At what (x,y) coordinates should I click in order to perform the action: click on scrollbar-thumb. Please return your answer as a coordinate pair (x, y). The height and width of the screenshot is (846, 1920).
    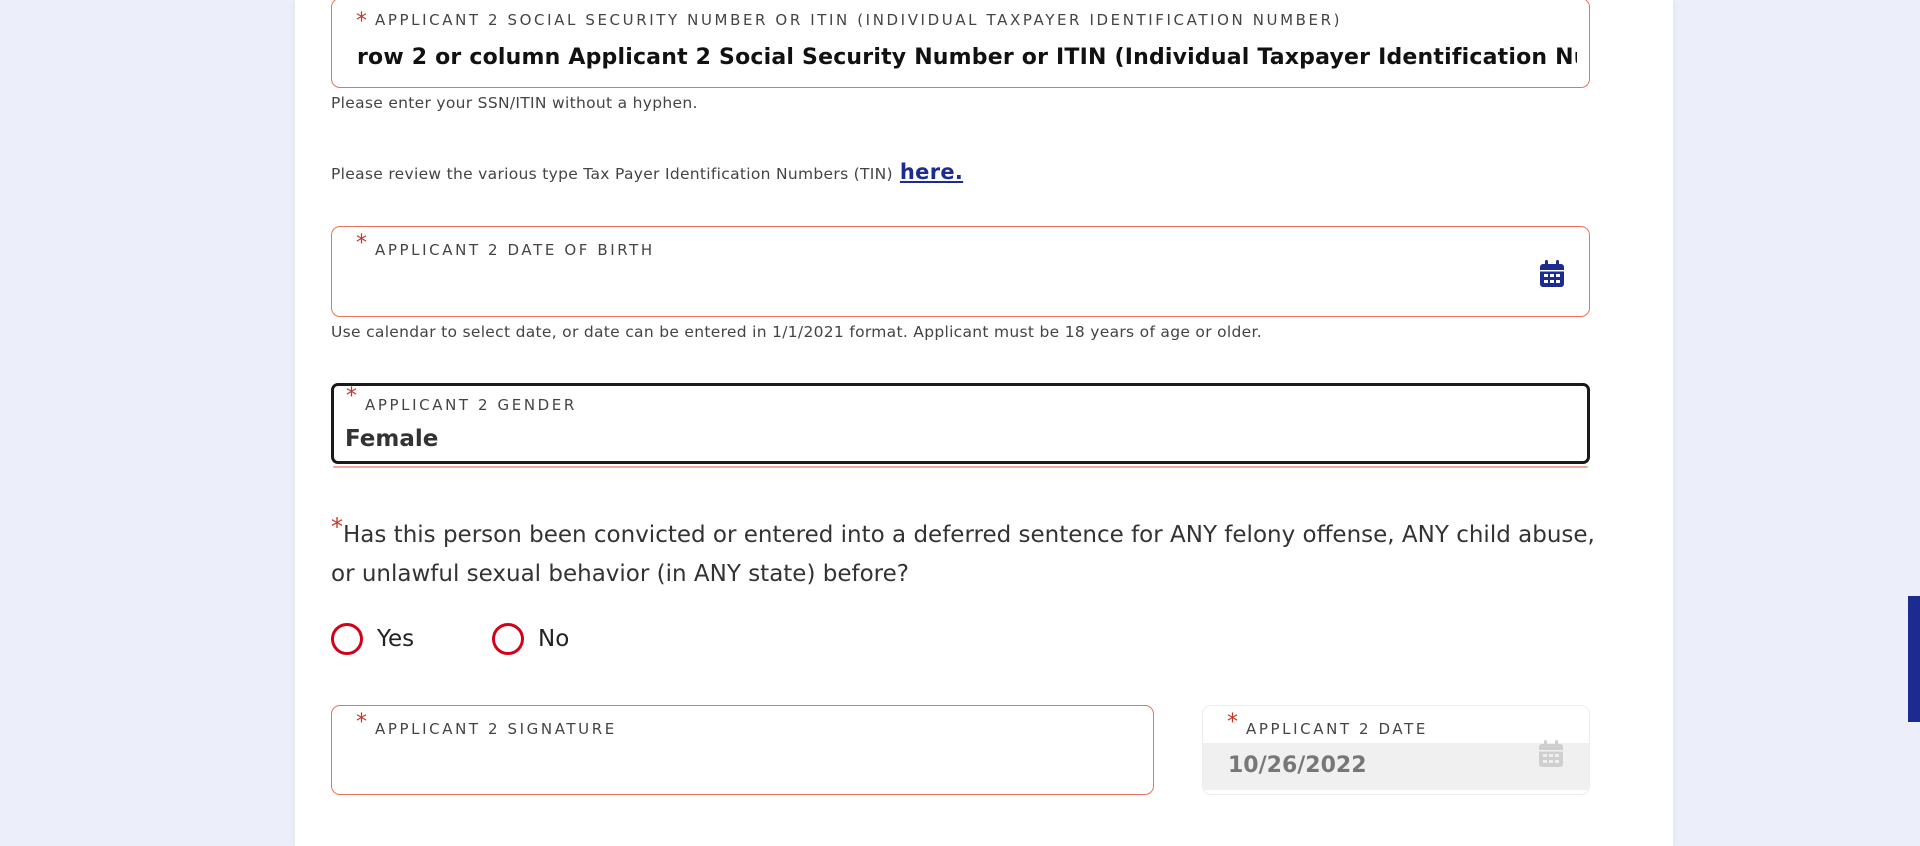
    Looking at the image, I should click on (1914, 659).